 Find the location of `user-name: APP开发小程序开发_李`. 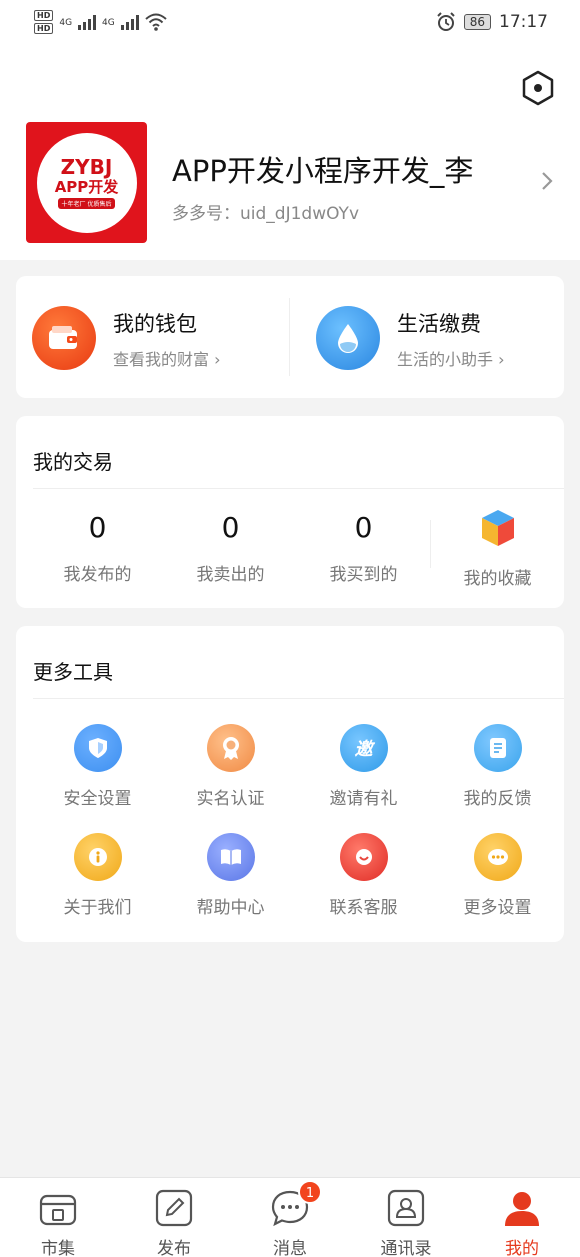

user-name: APP开发小程序开发_李 is located at coordinates (323, 171).